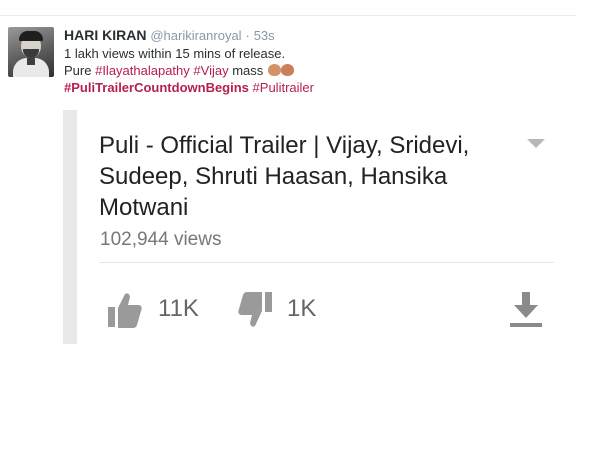  Describe the element at coordinates (178, 308) in the screenshot. I see `like-count: 11K` at that location.